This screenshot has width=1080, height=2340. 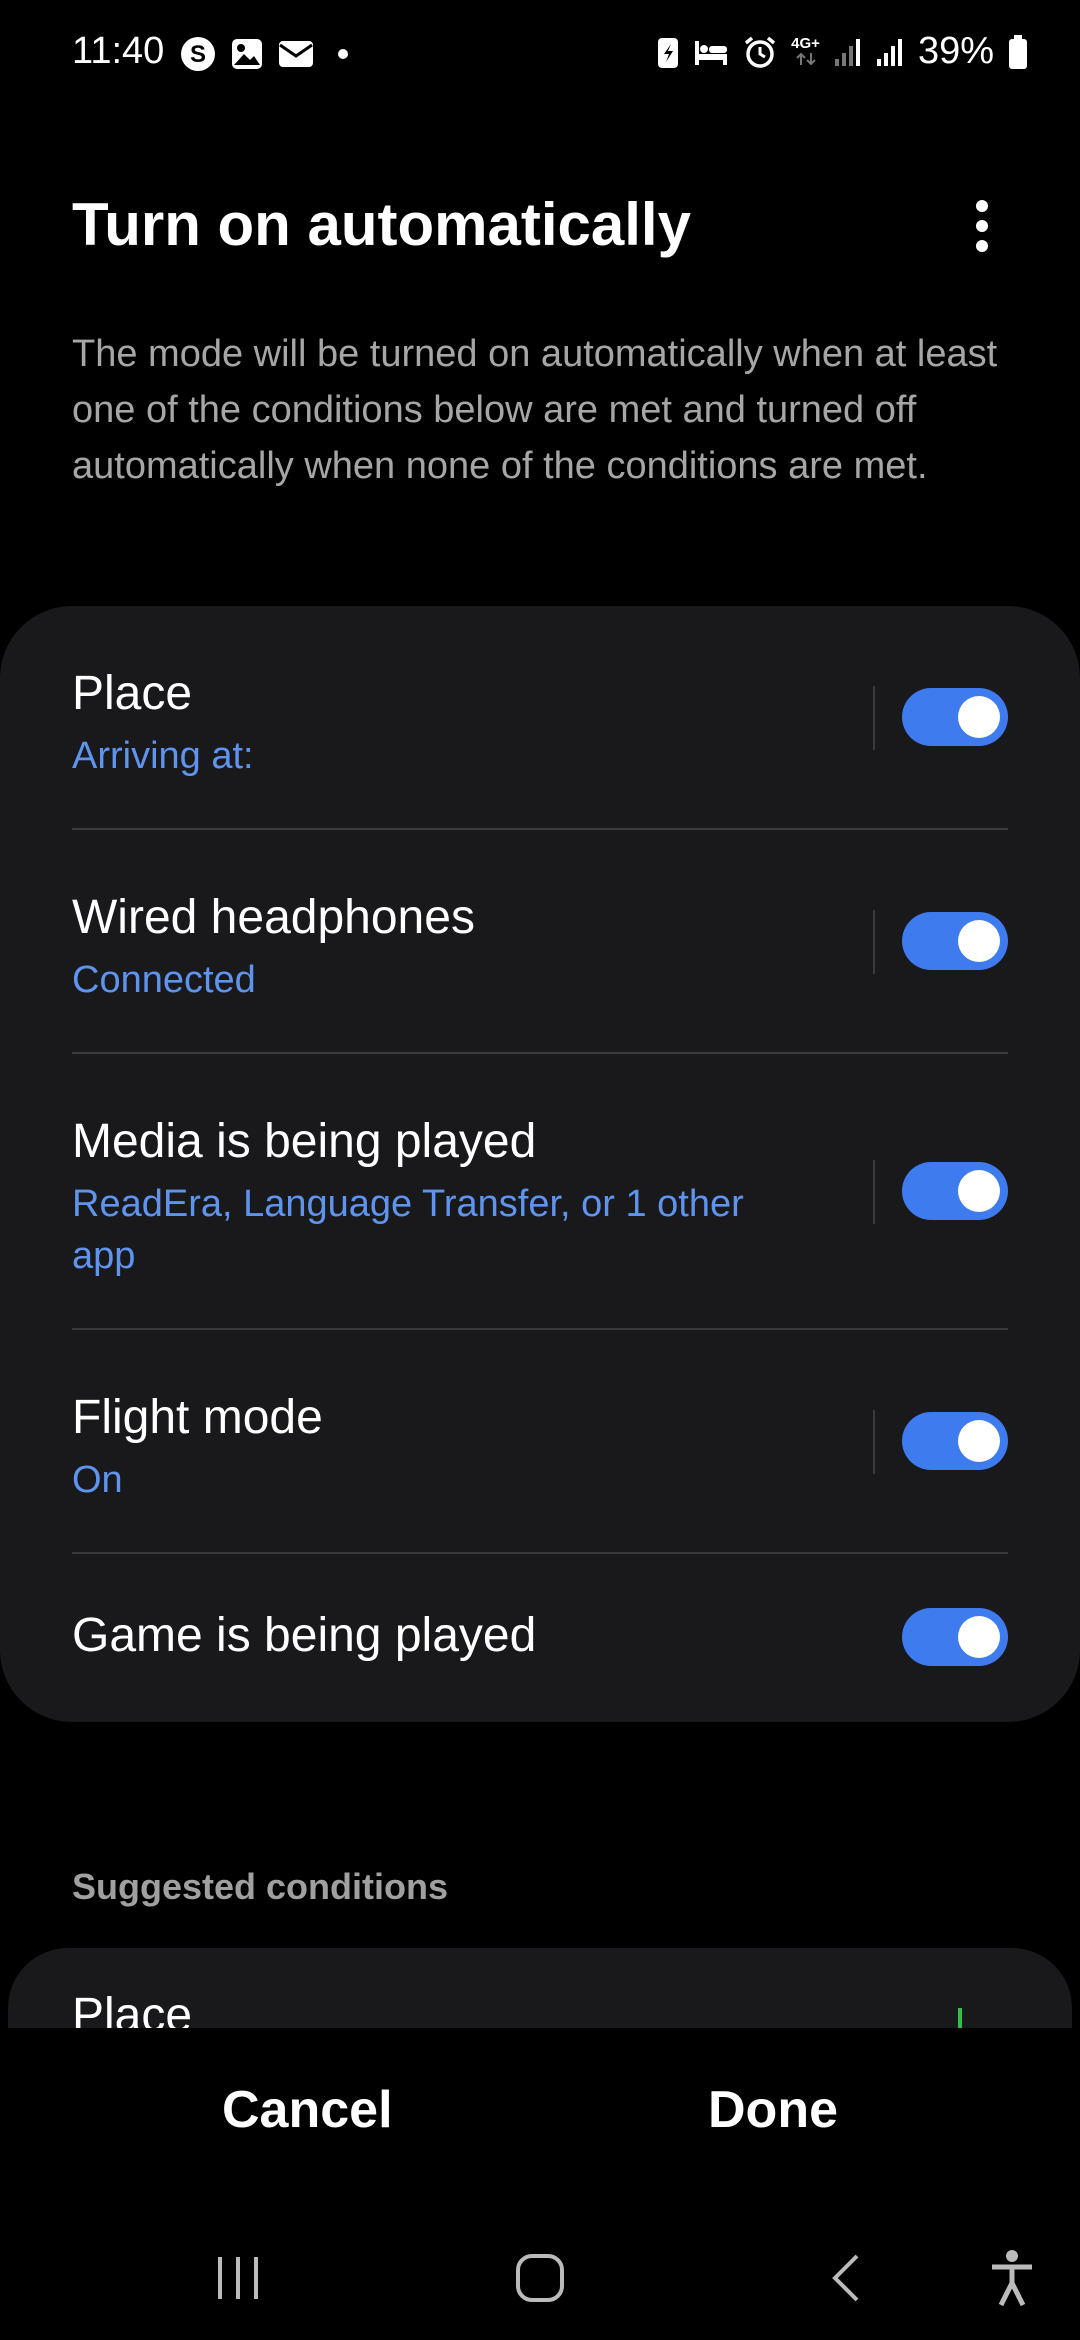 I want to click on suggested-condition-place: Place, so click(x=540, y=1988).